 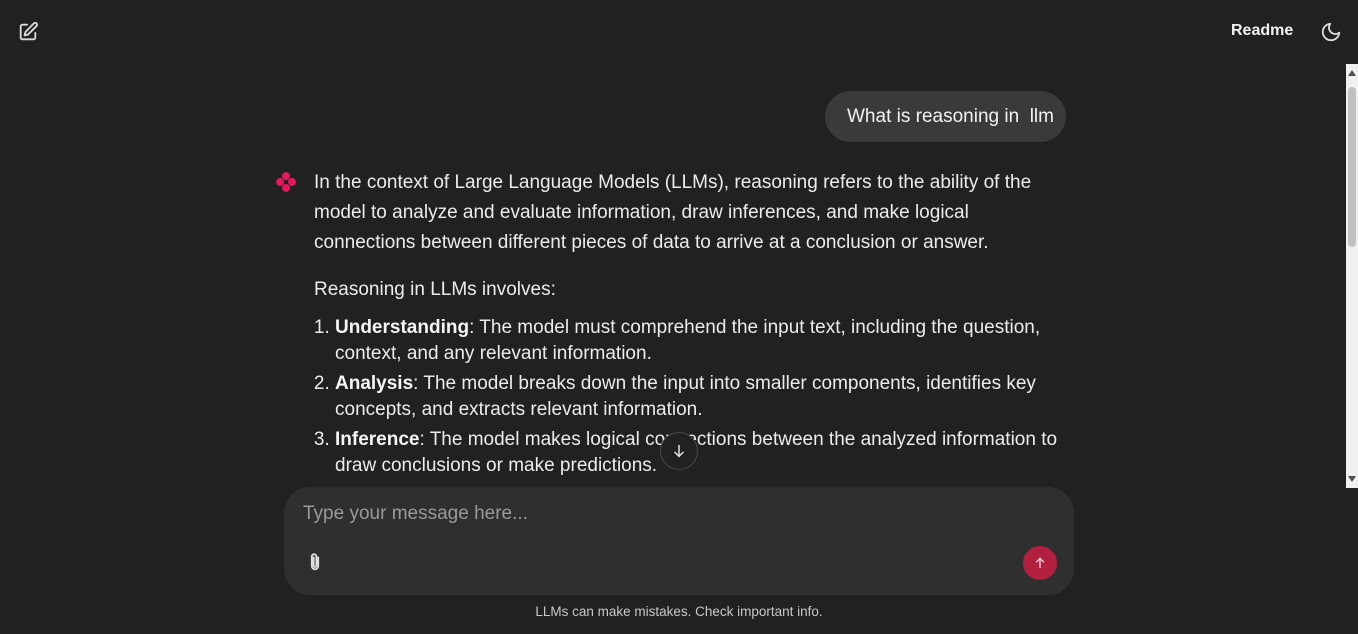 I want to click on arrow-down-icon, so click(x=679, y=451).